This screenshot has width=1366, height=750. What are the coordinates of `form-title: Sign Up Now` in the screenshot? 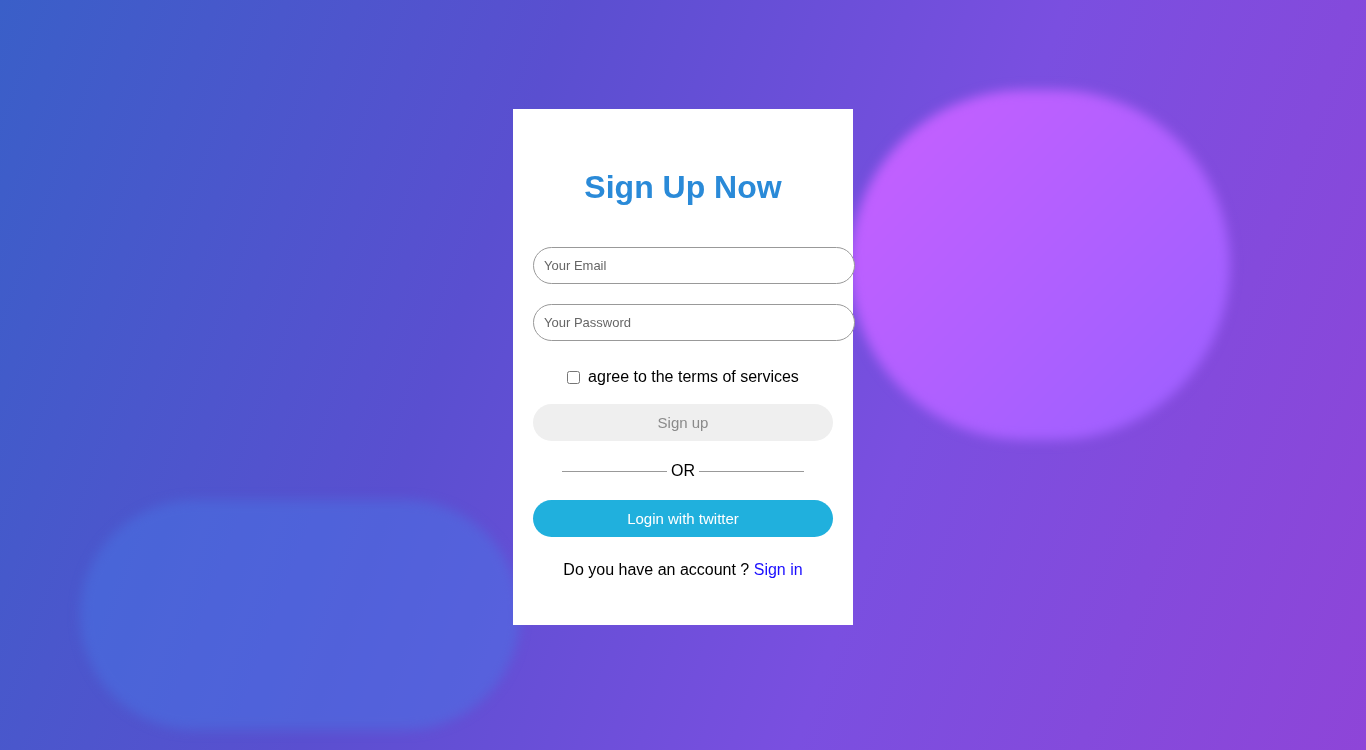 It's located at (683, 187).